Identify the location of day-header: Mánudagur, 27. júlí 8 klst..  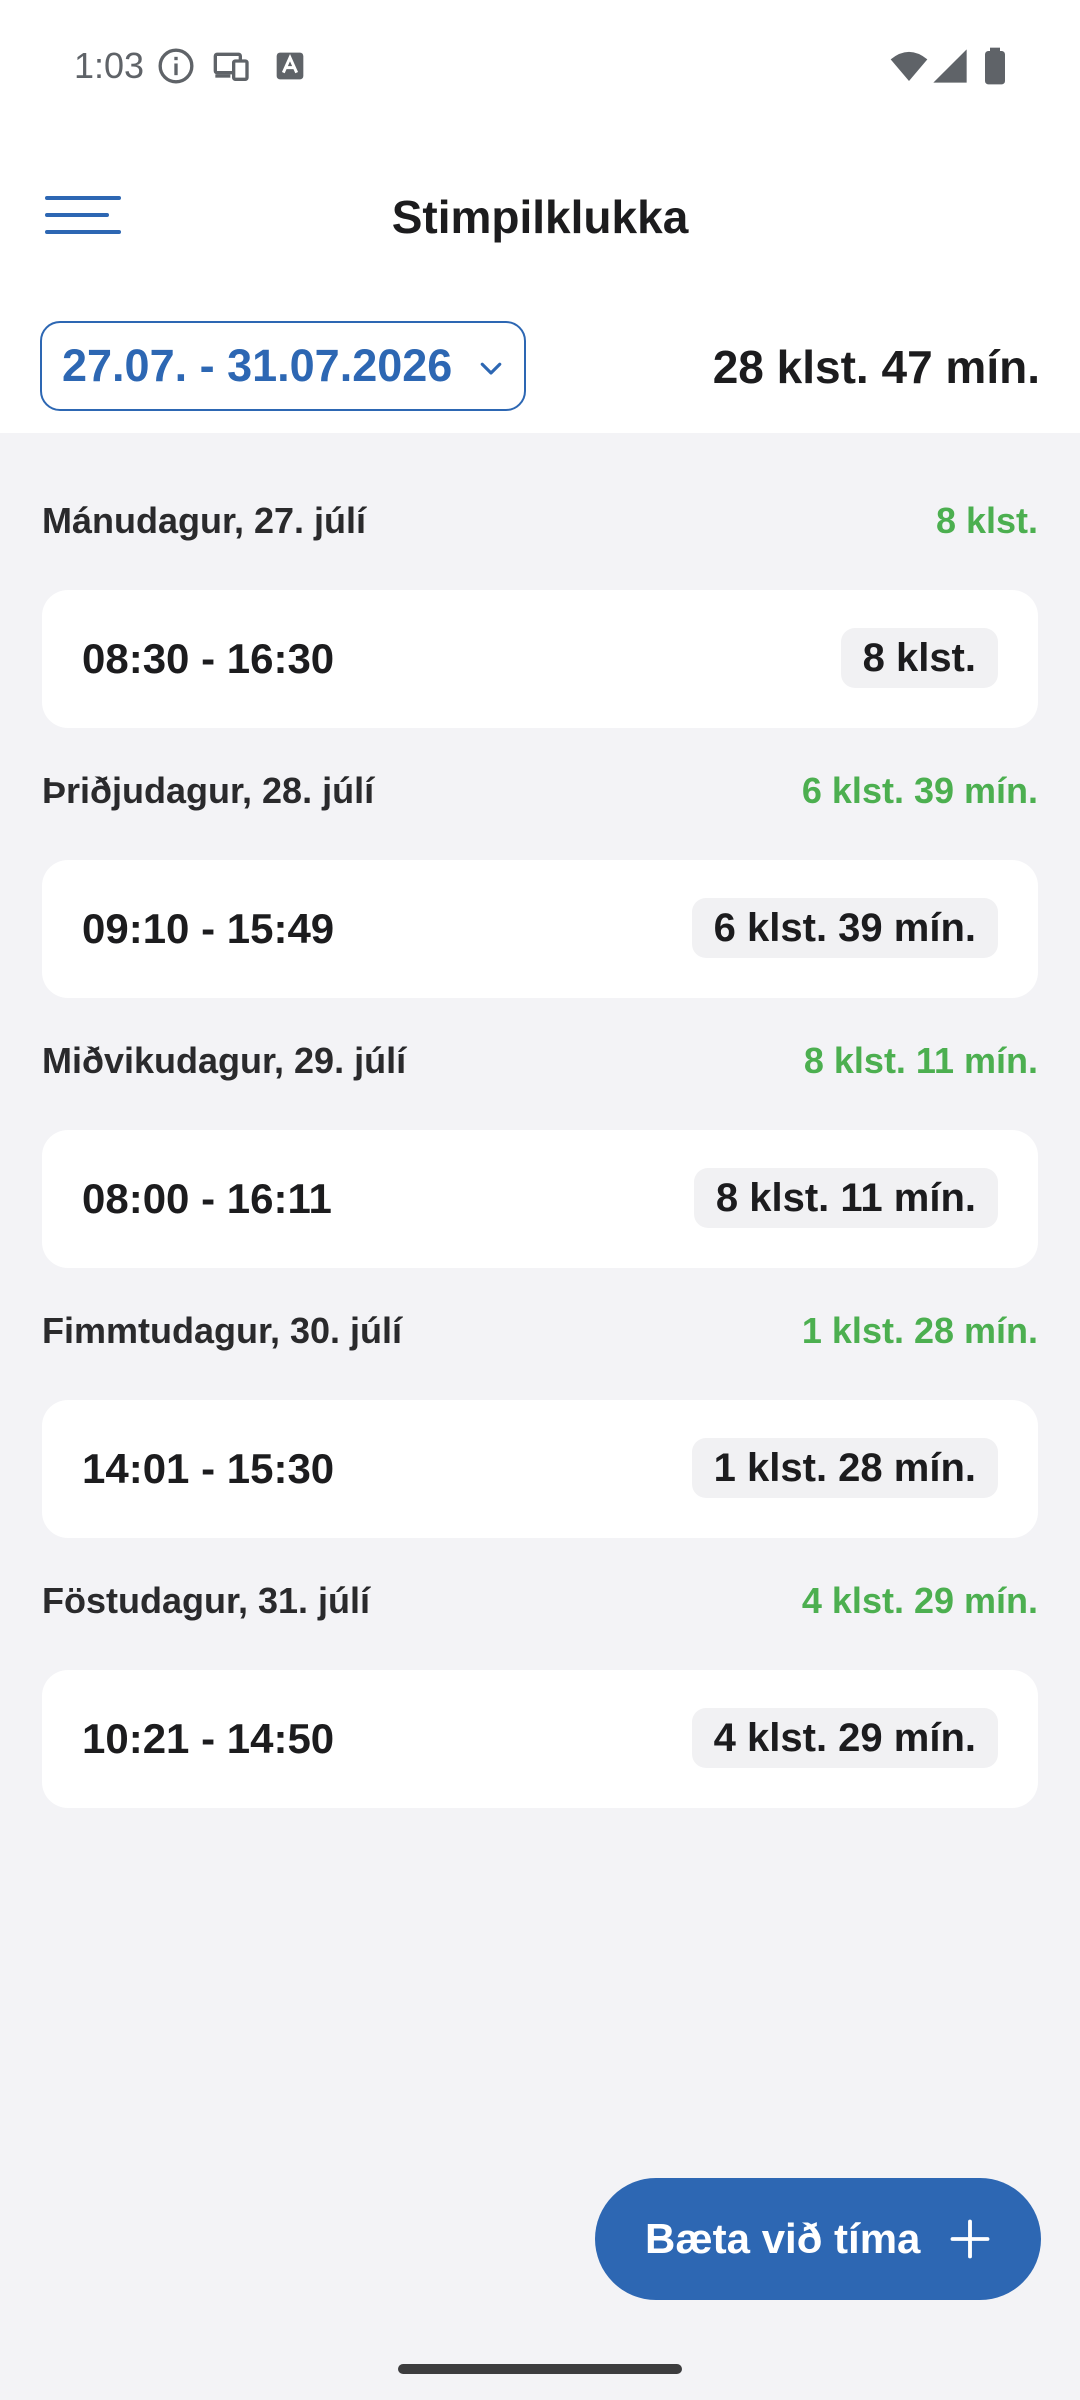
(540, 525).